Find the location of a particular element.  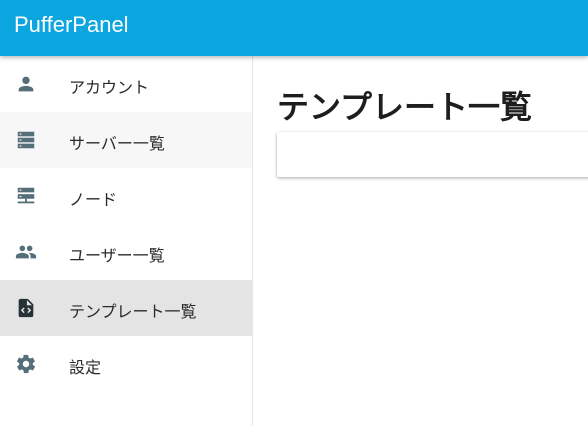

sidebar-item-account: アカウント is located at coordinates (126, 84).